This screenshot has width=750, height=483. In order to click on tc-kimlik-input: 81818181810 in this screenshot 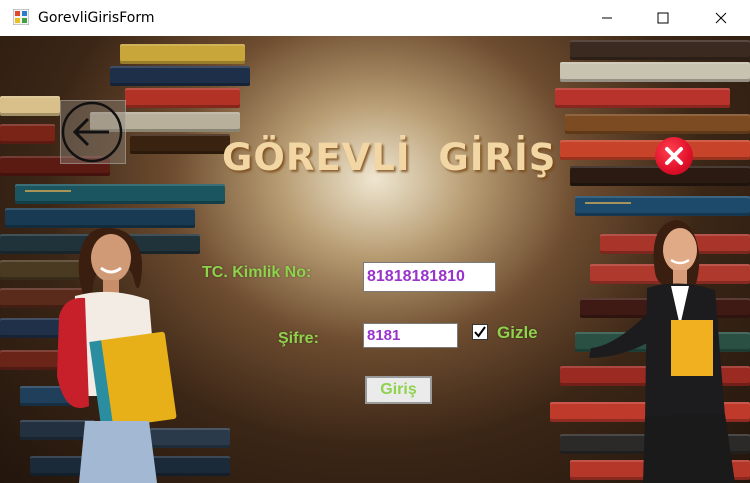, I will do `click(429, 277)`.